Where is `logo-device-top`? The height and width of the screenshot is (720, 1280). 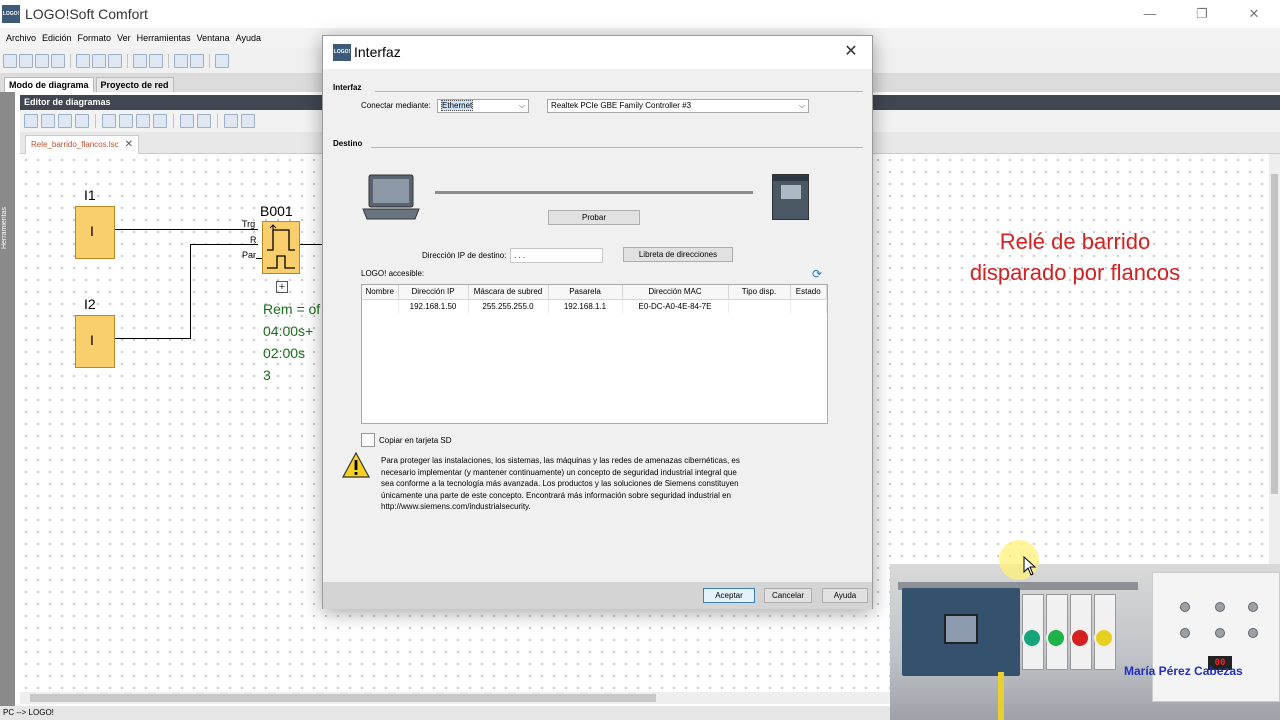 logo-device-top is located at coordinates (790, 178).